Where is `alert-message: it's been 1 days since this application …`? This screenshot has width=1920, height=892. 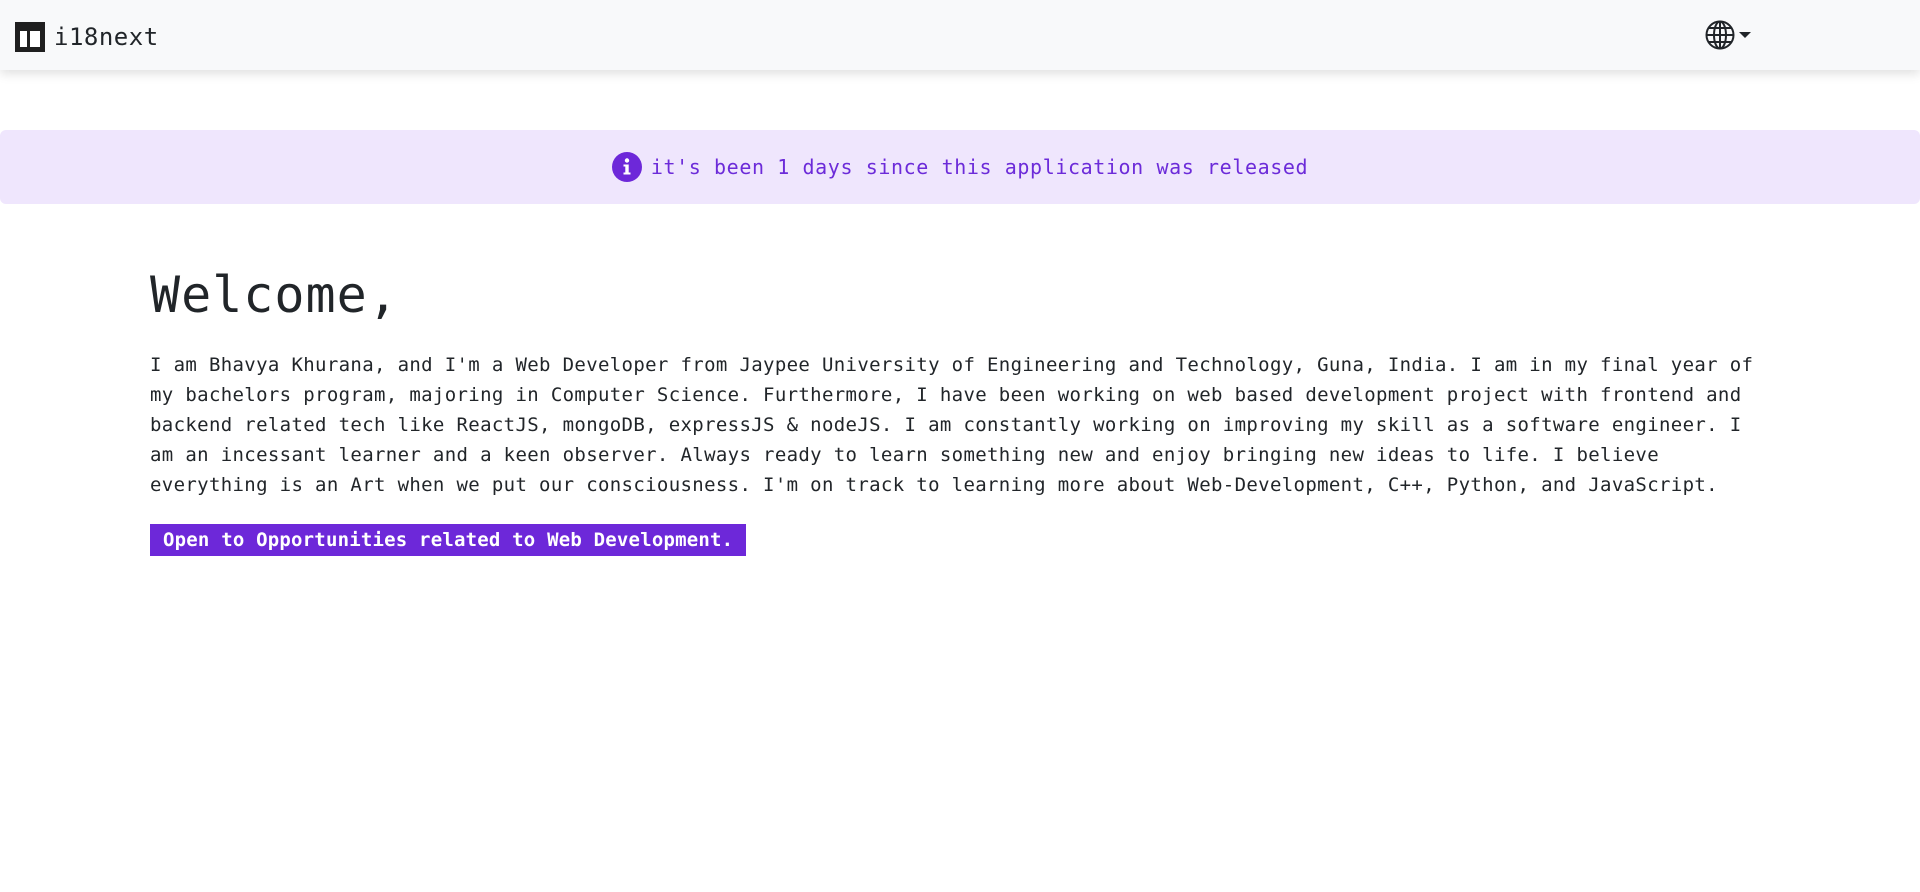 alert-message: it's been 1 days since this application … is located at coordinates (979, 167).